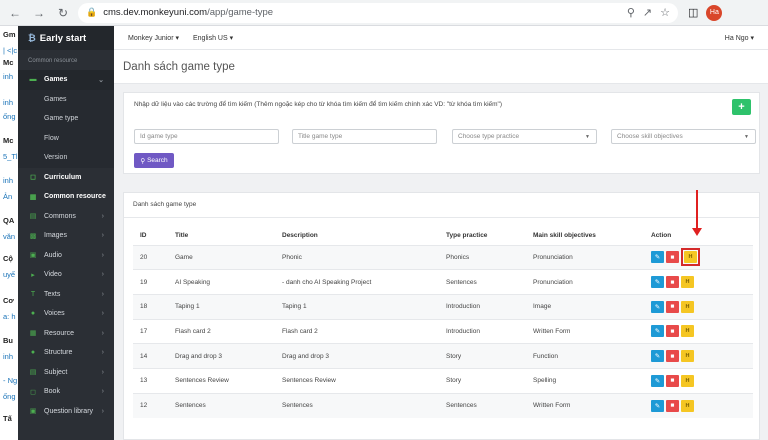 This screenshot has width=768, height=440. Describe the element at coordinates (66, 158) in the screenshot. I see `submenu-item-version: Version` at that location.